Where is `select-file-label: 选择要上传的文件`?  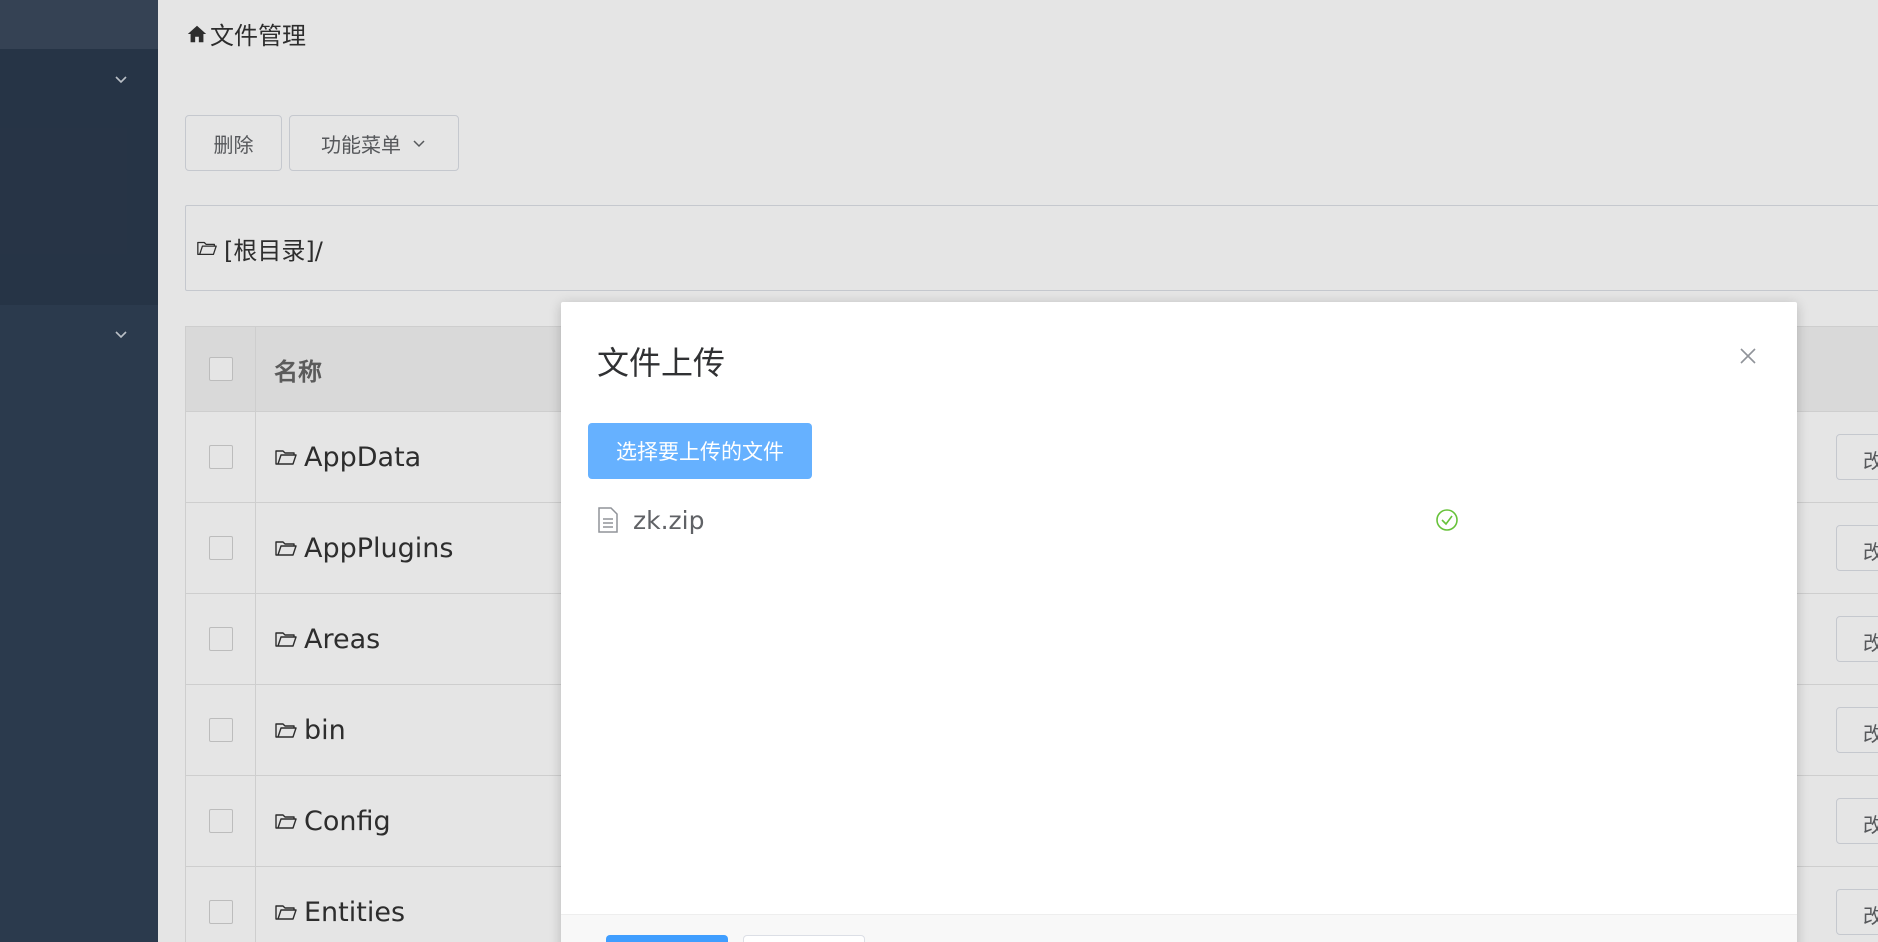 select-file-label: 选择要上传的文件 is located at coordinates (700, 452).